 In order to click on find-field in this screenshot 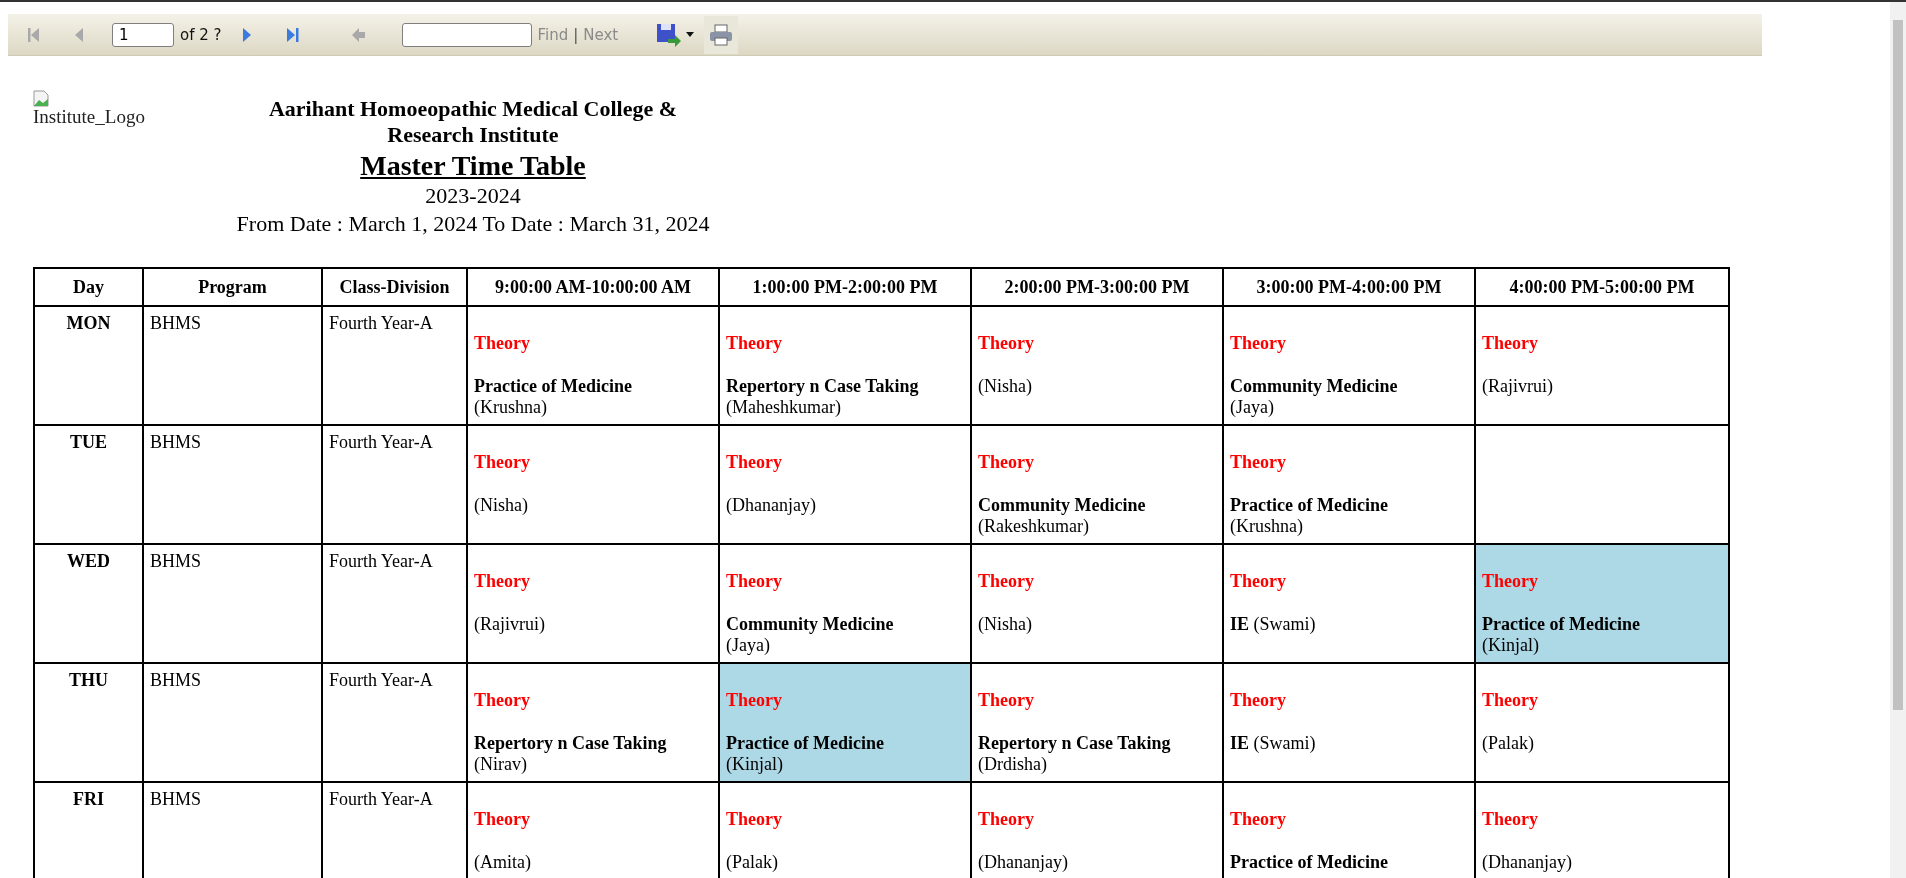, I will do `click(466, 34)`.